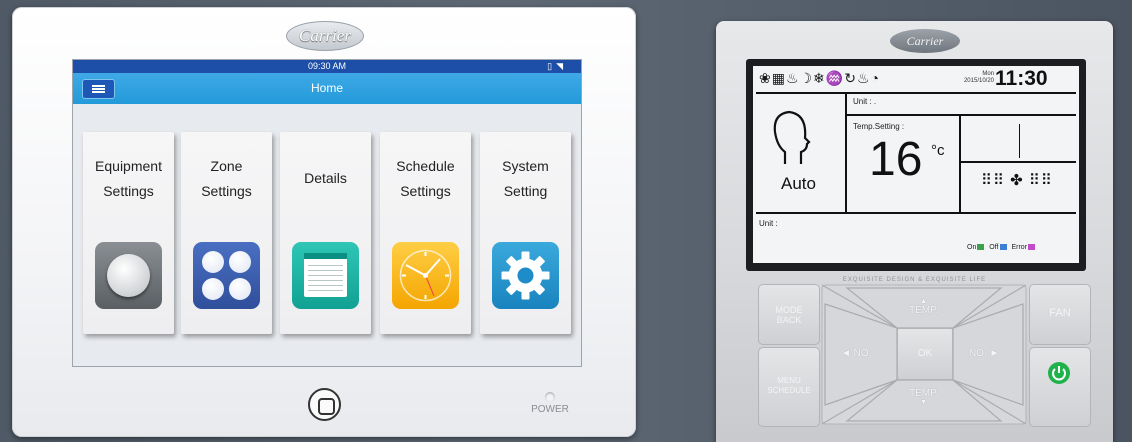 The image size is (1132, 442). I want to click on system-setting-card: System Setting, so click(525, 233).